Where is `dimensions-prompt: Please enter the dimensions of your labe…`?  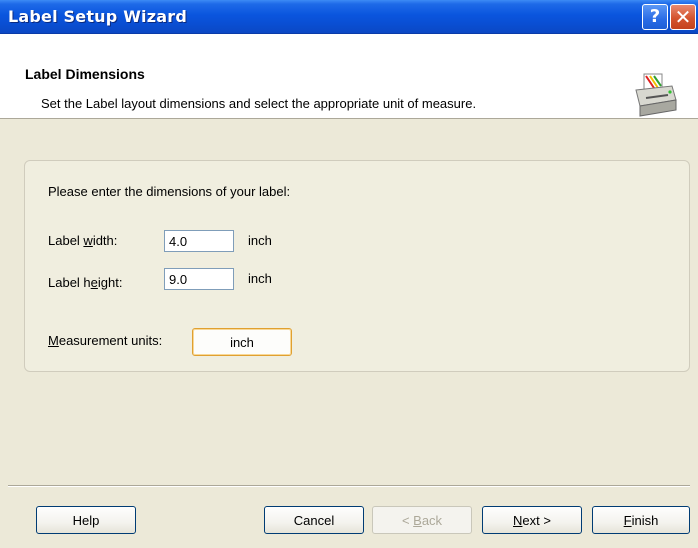
dimensions-prompt: Please enter the dimensions of your labe… is located at coordinates (169, 191).